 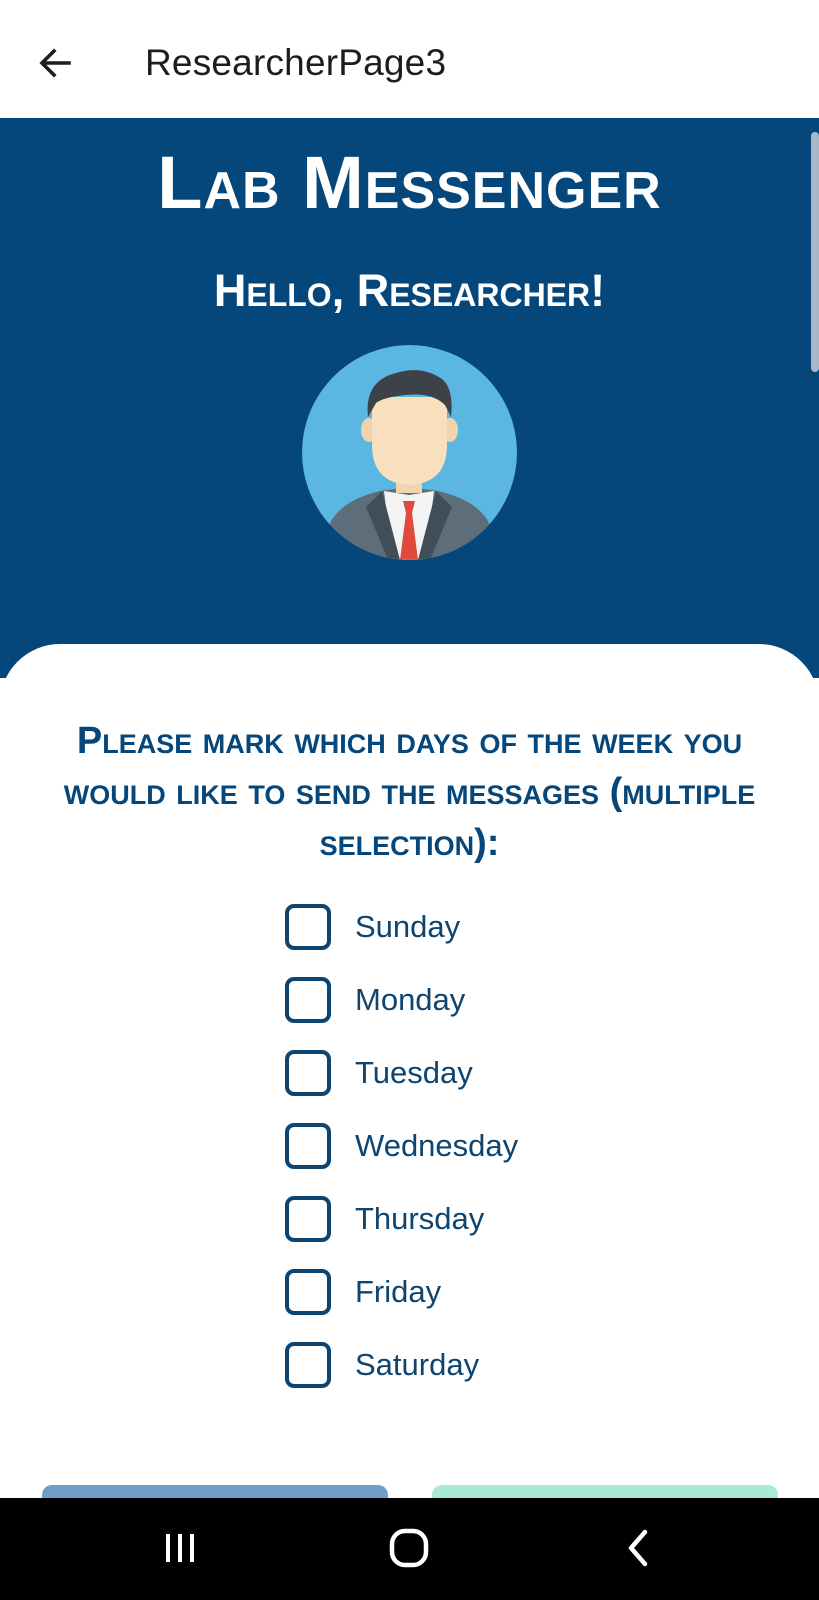 What do you see at coordinates (408, 926) in the screenshot?
I see `day-label: Sunday` at bounding box center [408, 926].